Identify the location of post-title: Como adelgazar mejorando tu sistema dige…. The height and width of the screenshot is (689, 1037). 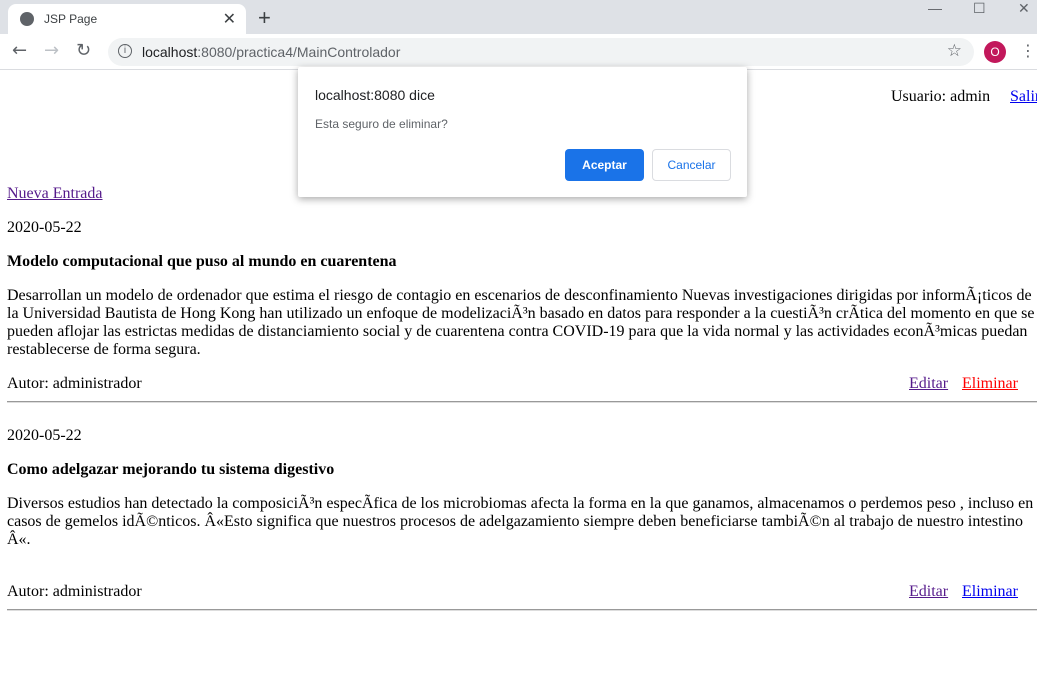
(171, 469).